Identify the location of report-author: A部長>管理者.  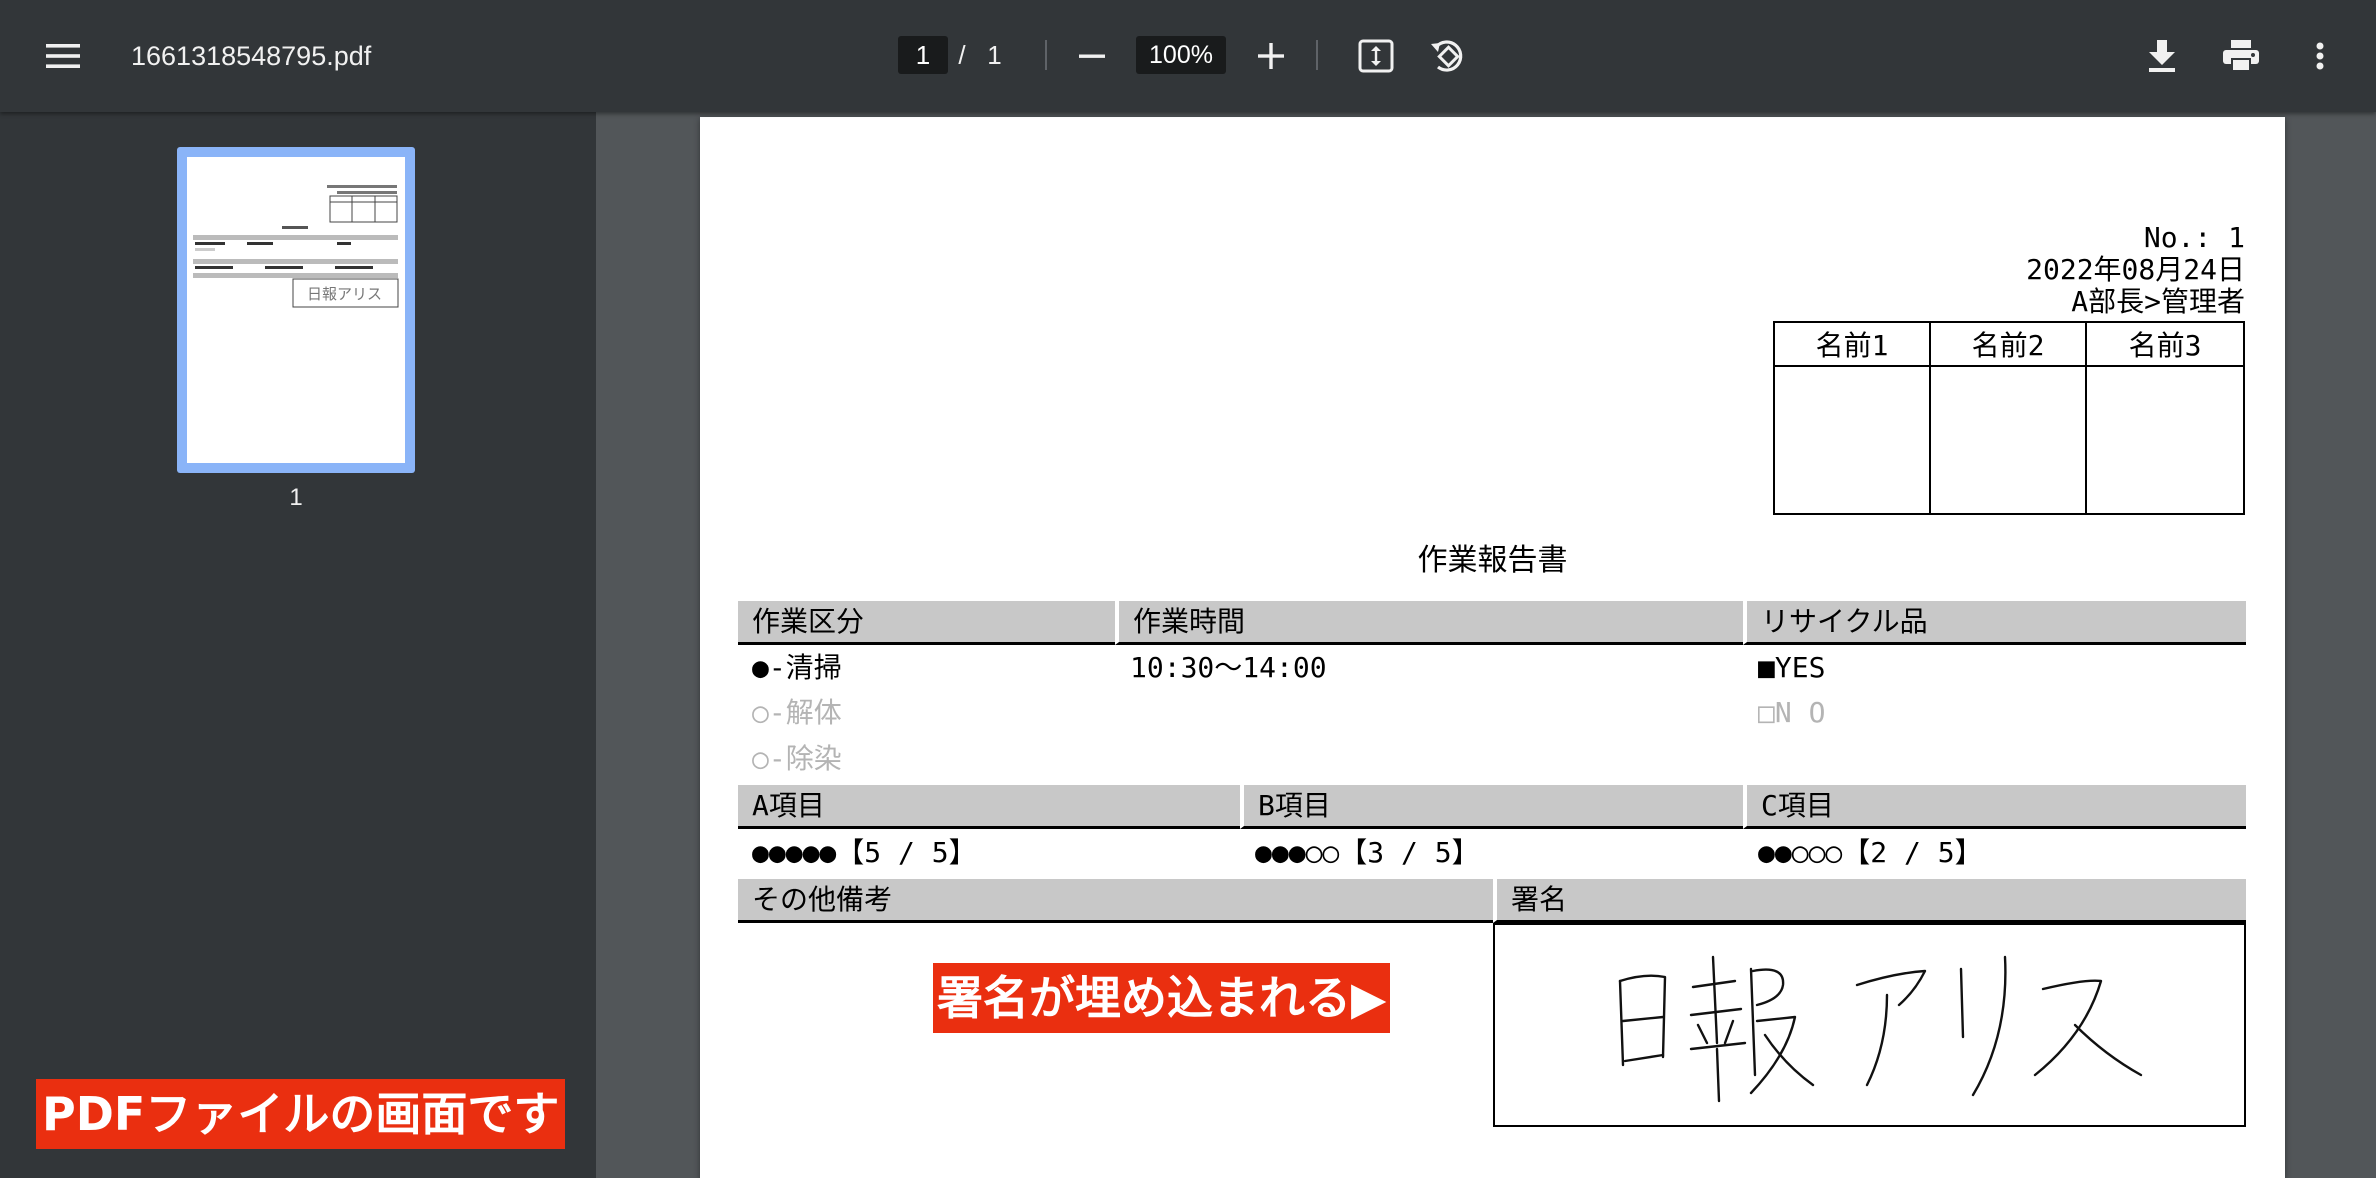
(2158, 301).